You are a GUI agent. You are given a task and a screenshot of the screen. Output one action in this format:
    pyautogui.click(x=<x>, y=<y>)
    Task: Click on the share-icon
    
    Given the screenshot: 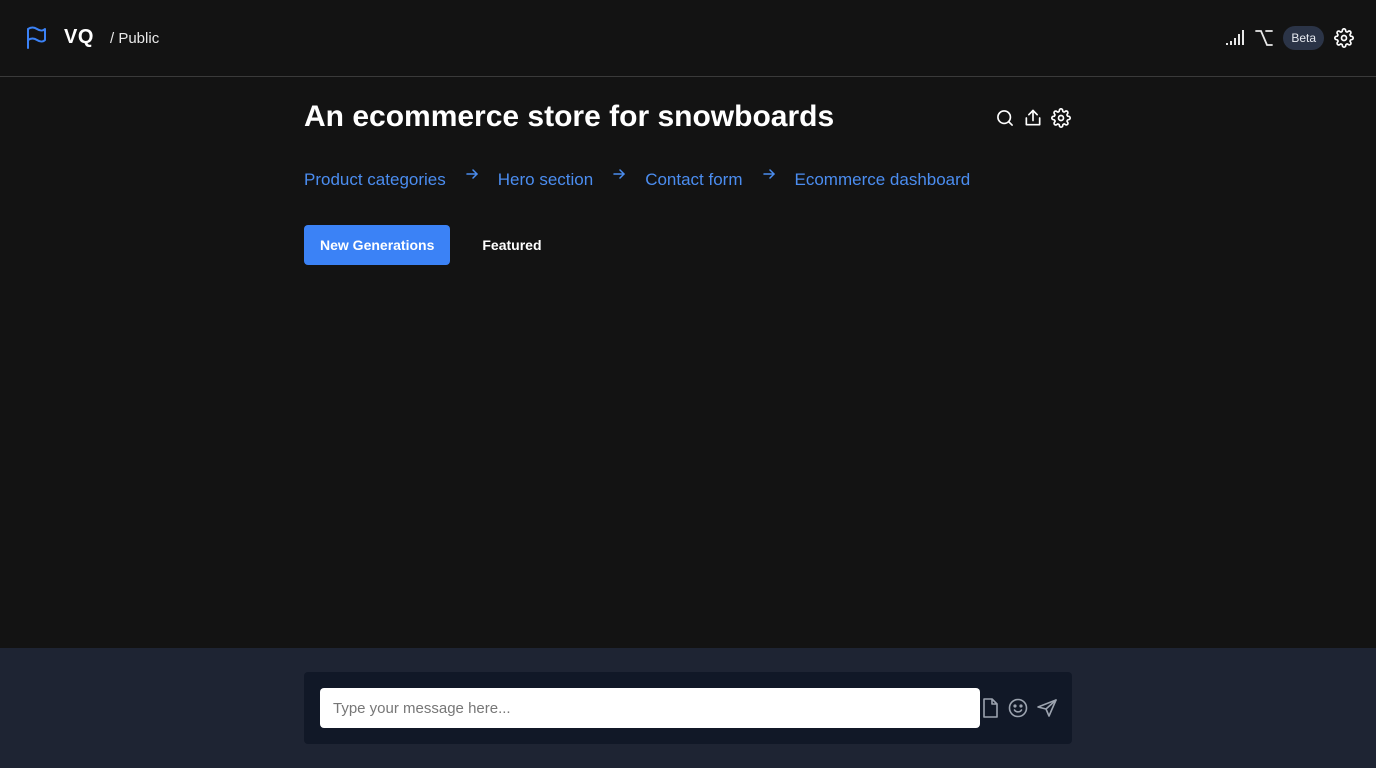 What is the action you would take?
    pyautogui.click(x=1033, y=118)
    